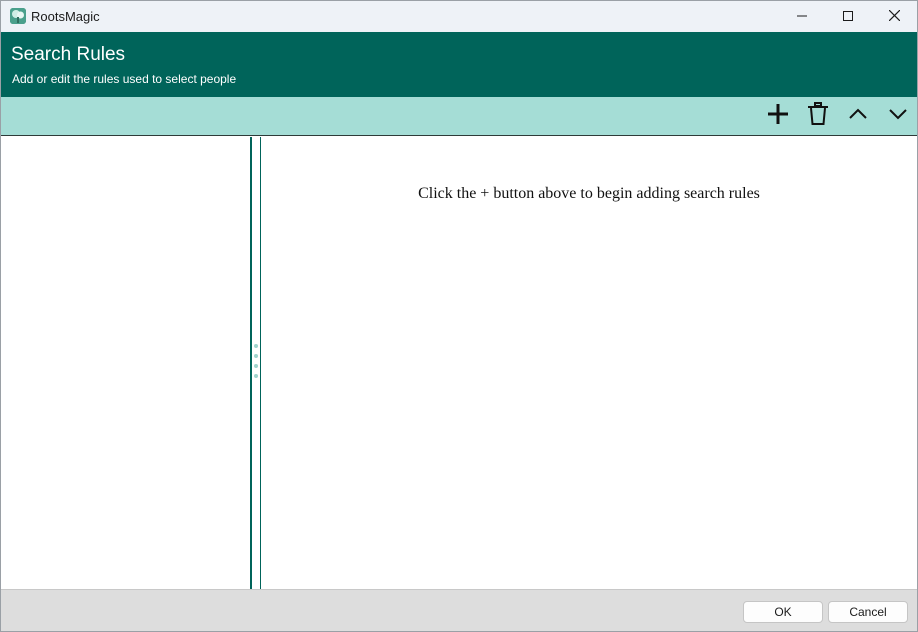  I want to click on close-button, so click(894, 16).